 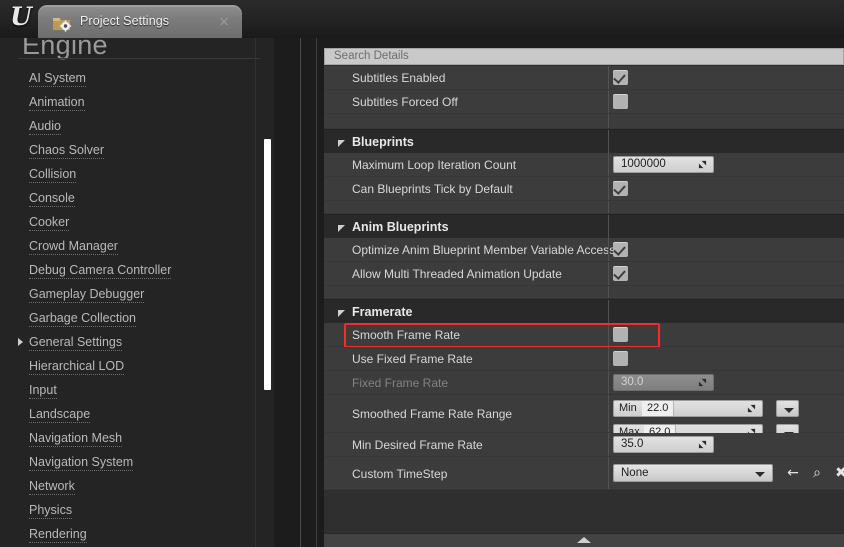 What do you see at coordinates (132, 174) in the screenshot?
I see `sidebar-item-collision: Collision` at bounding box center [132, 174].